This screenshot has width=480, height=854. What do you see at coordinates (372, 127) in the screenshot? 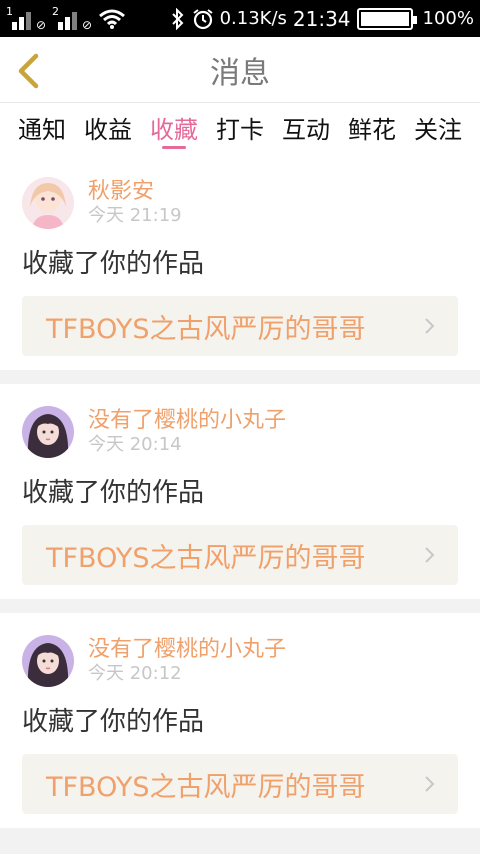
I see `tab-flowers: 鲜花` at bounding box center [372, 127].